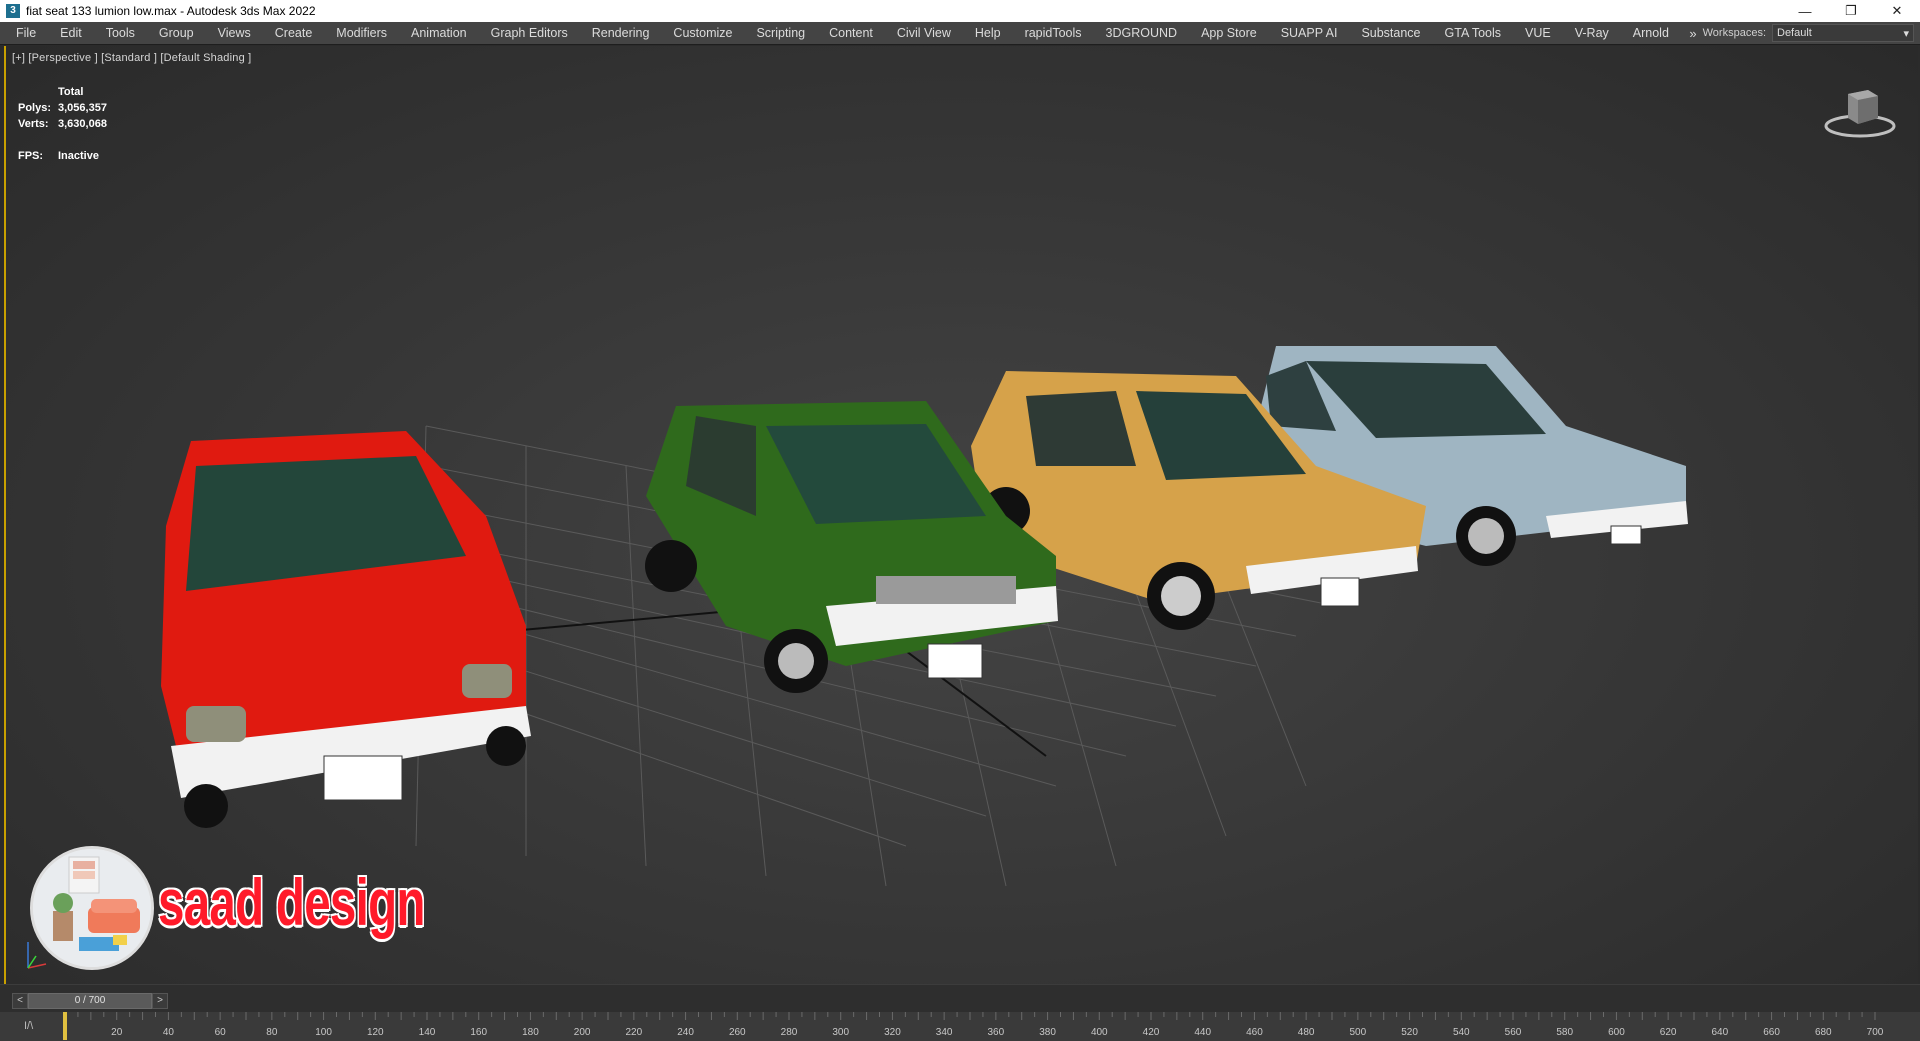  What do you see at coordinates (530, 1032) in the screenshot?
I see `frame-label: 180` at bounding box center [530, 1032].